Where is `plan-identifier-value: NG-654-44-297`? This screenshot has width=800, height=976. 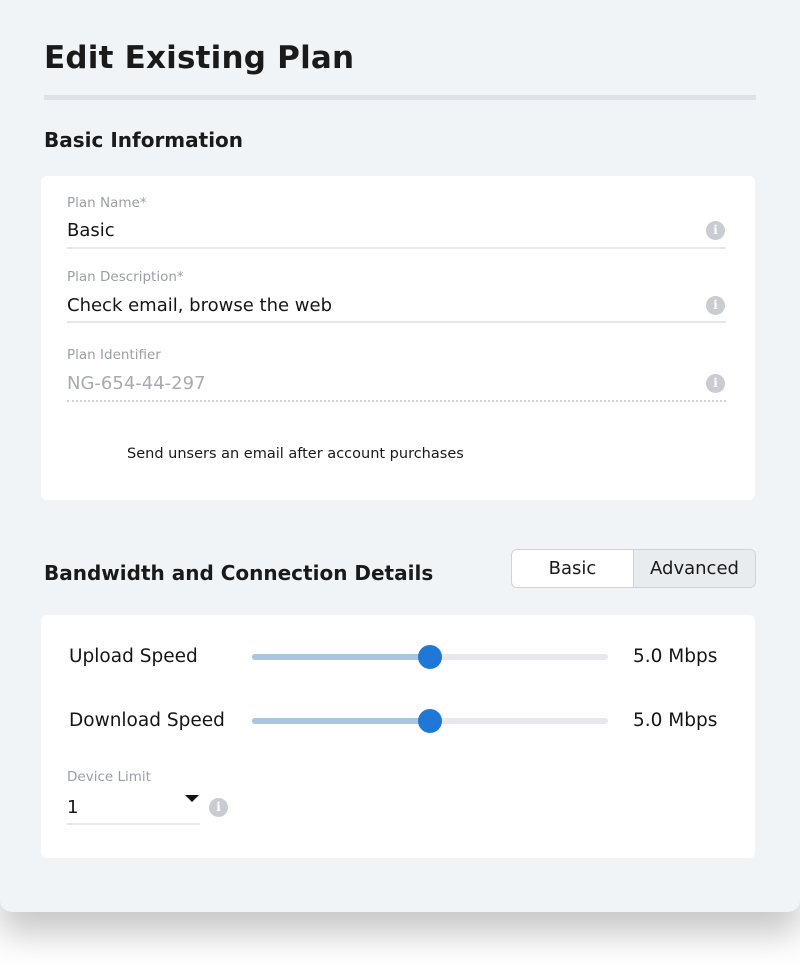 plan-identifier-value: NG-654-44-297 is located at coordinates (136, 383).